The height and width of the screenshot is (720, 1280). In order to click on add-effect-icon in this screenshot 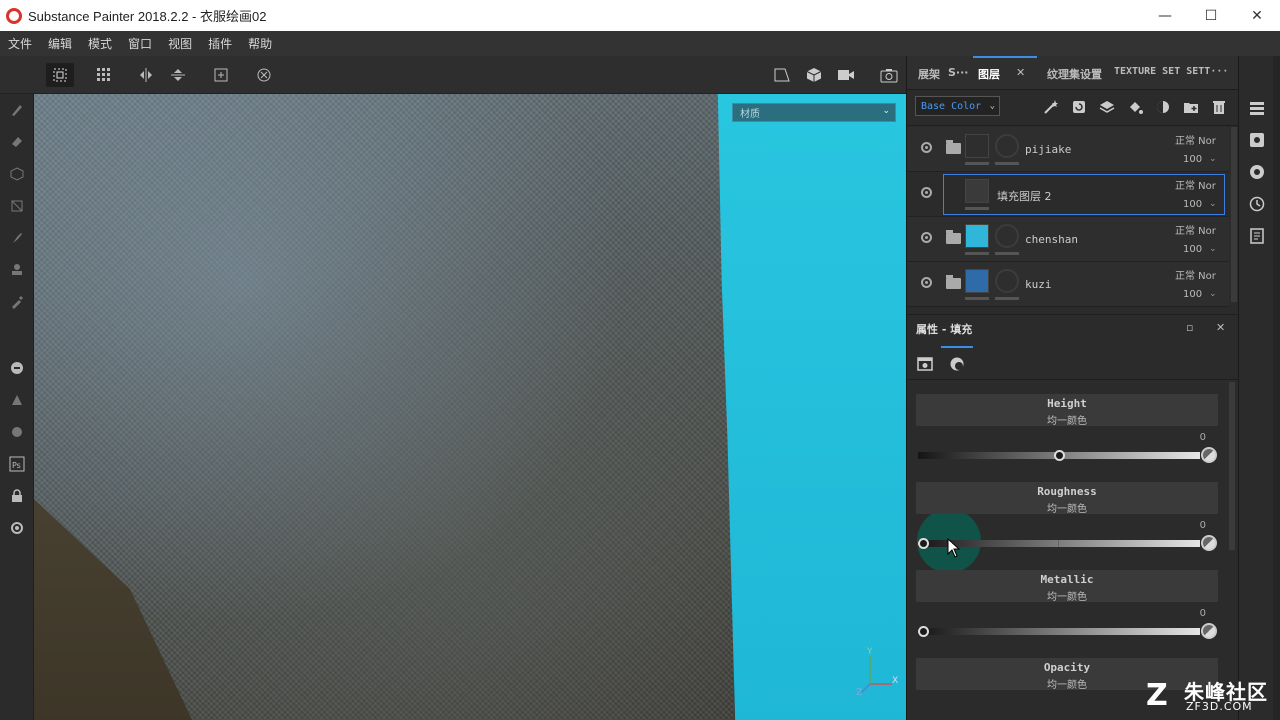, I will do `click(1079, 107)`.